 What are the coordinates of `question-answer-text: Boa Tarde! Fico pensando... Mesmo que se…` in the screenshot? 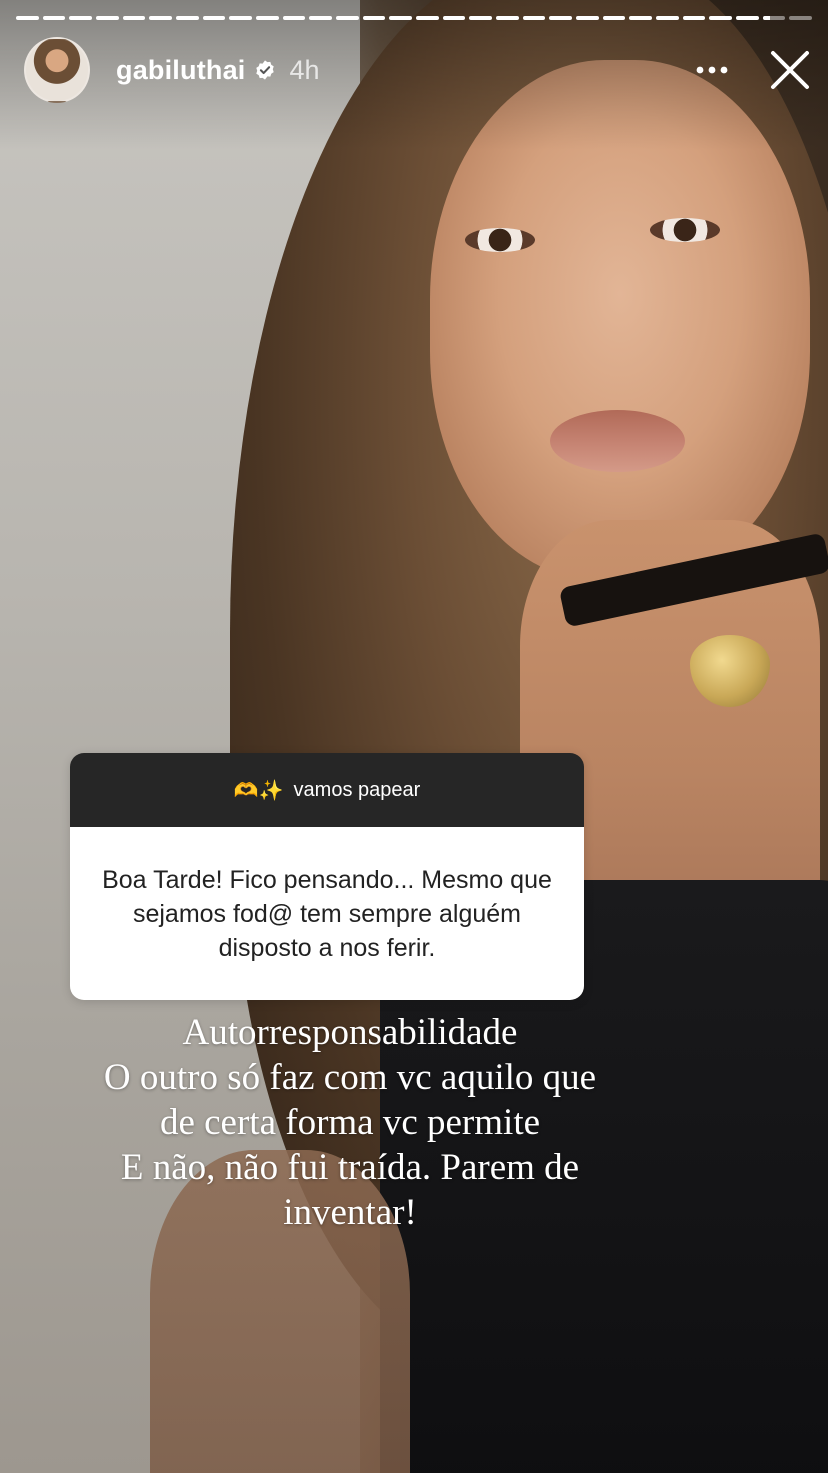 It's located at (327, 913).